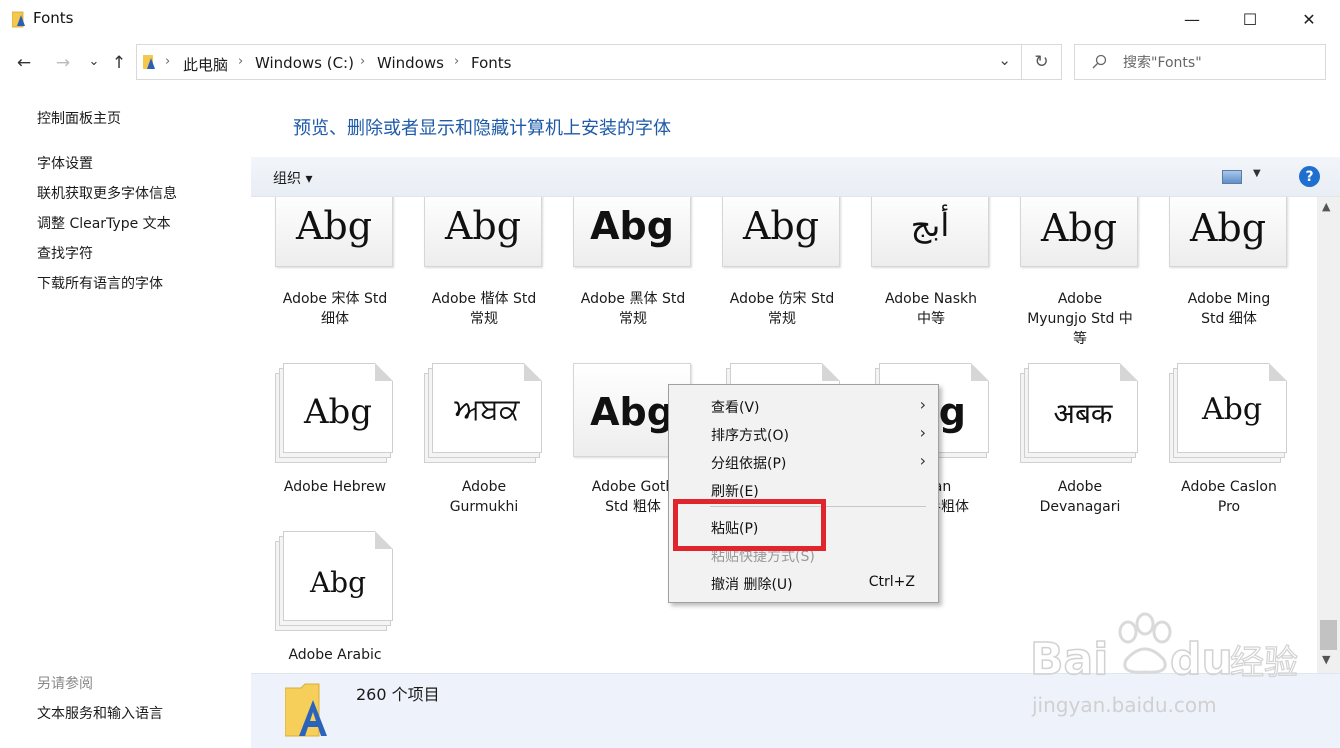  I want to click on breadcrumb-this-pc: 此电脑, so click(205, 64).